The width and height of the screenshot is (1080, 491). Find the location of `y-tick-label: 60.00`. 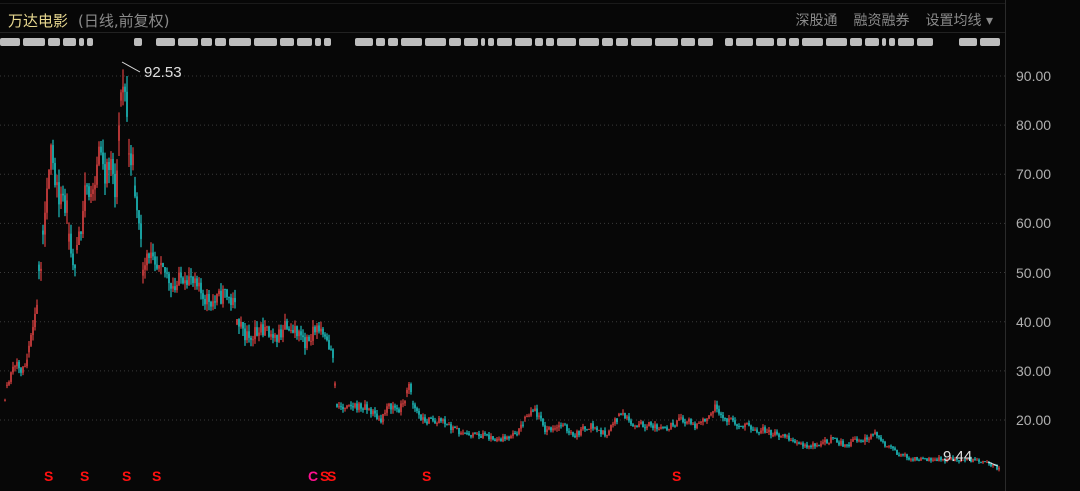

y-tick-label: 60.00 is located at coordinates (1034, 223).